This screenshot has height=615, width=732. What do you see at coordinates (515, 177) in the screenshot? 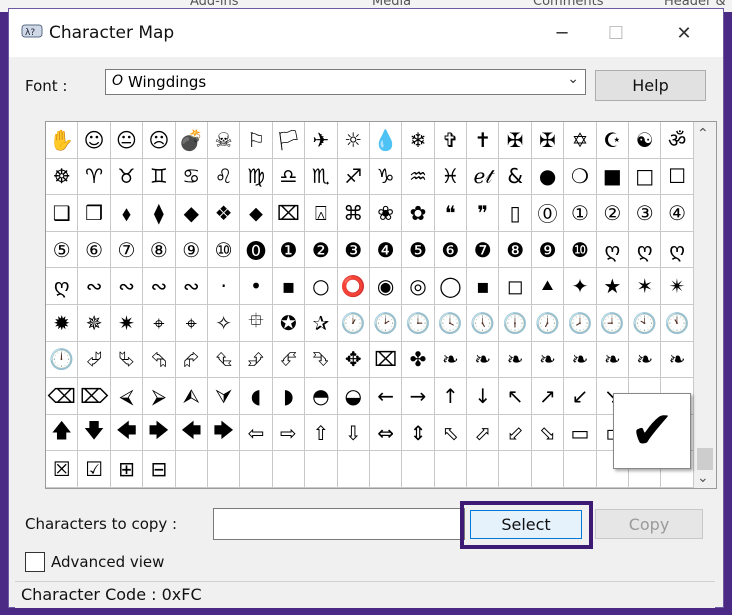
I see `character-cell: &` at bounding box center [515, 177].